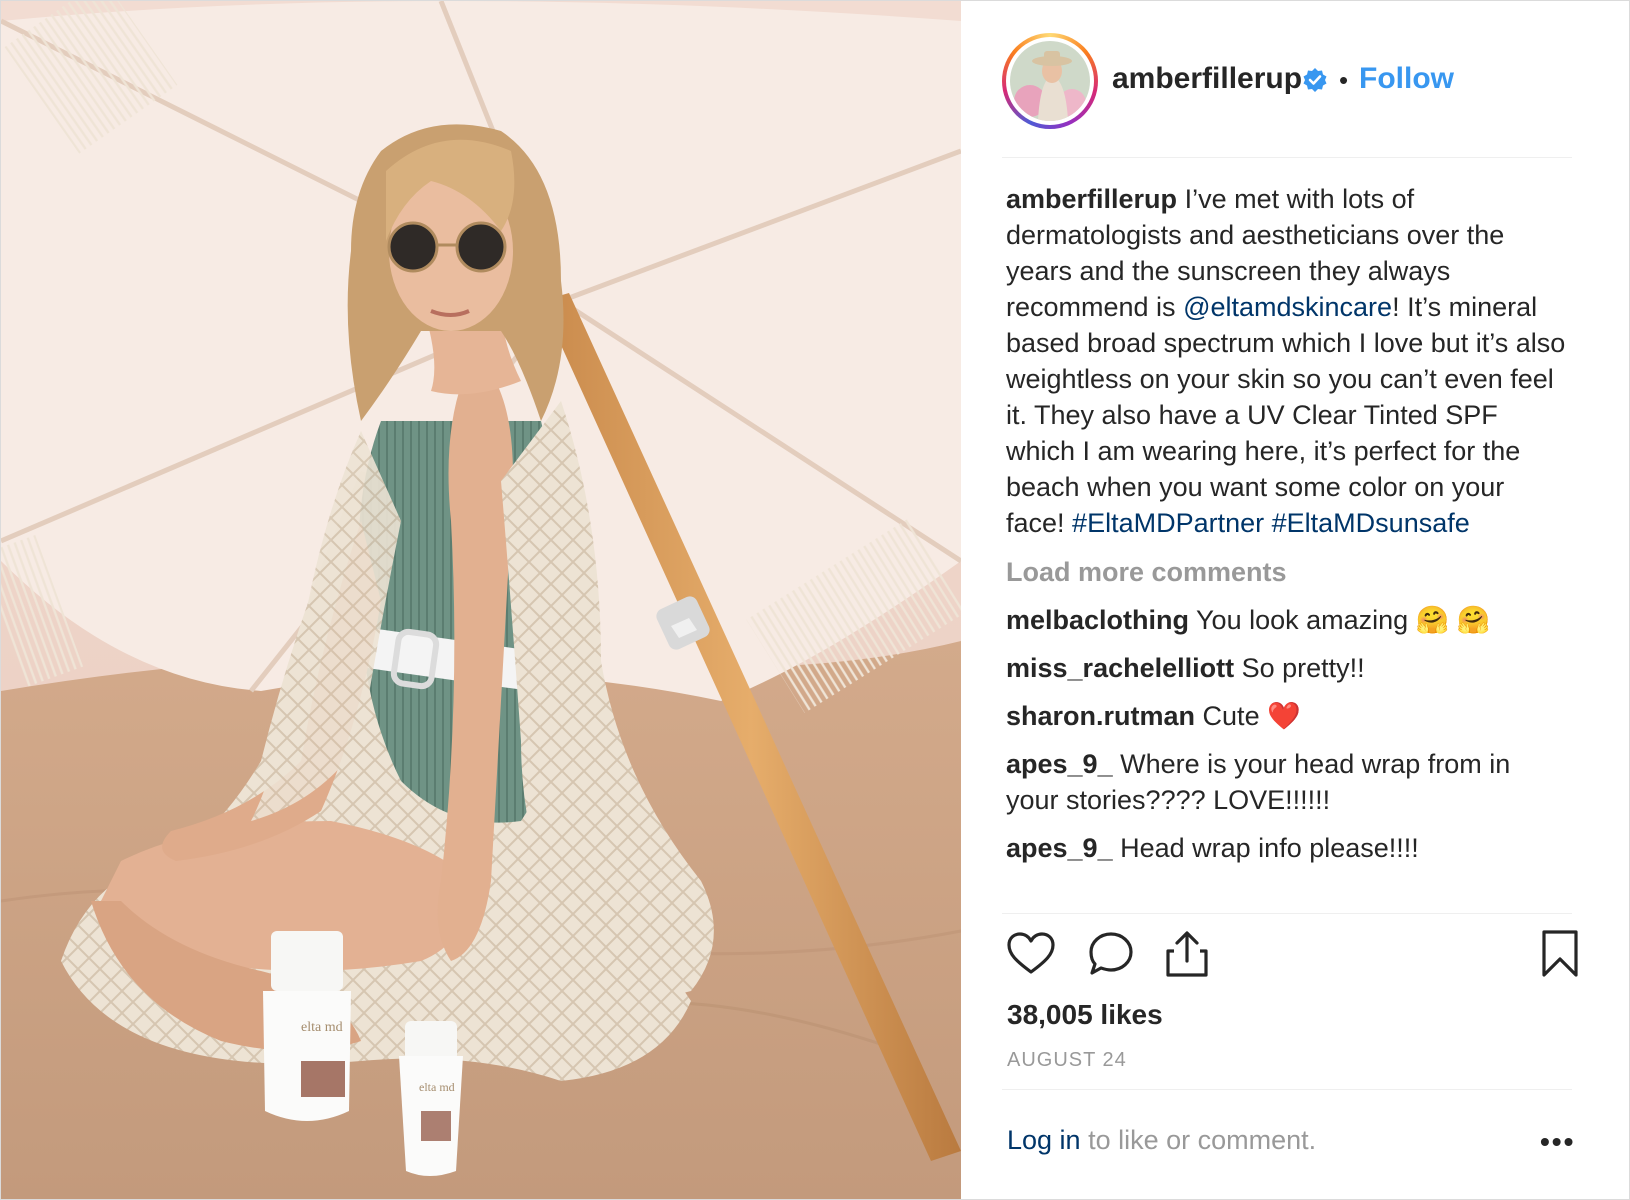 This screenshot has width=1630, height=1200. I want to click on comment-item: sharon.rutman Cute ❤️, so click(1286, 716).